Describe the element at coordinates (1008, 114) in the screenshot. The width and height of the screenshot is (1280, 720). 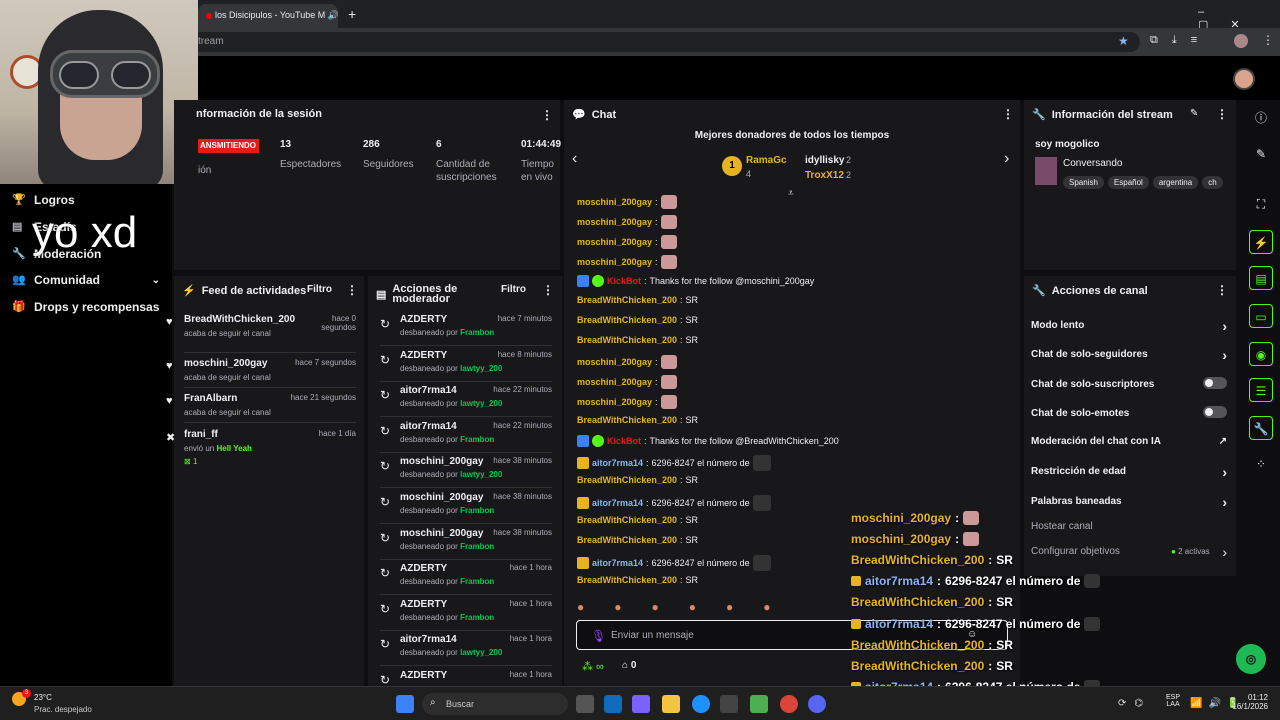
I see `chat-menu-icon: ⋮` at that location.